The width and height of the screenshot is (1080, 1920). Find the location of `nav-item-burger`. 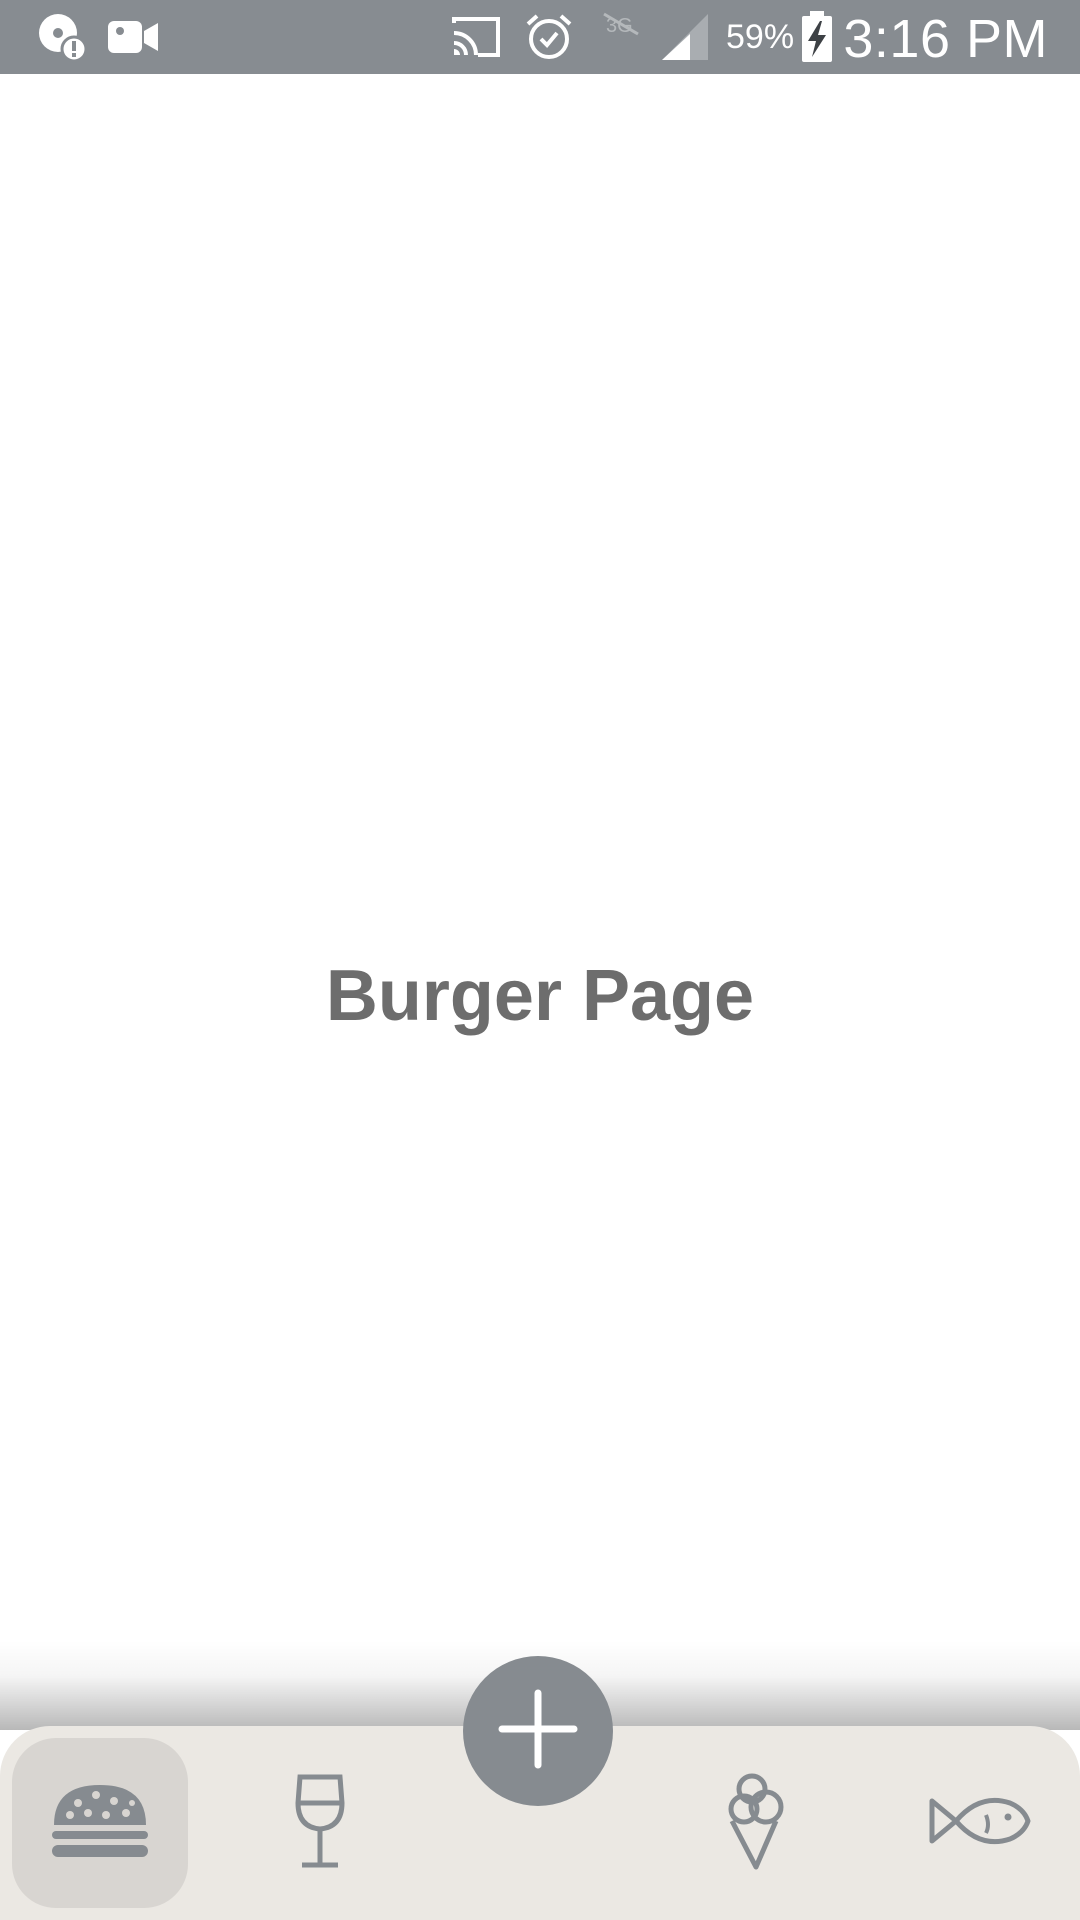

nav-item-burger is located at coordinates (100, 1823).